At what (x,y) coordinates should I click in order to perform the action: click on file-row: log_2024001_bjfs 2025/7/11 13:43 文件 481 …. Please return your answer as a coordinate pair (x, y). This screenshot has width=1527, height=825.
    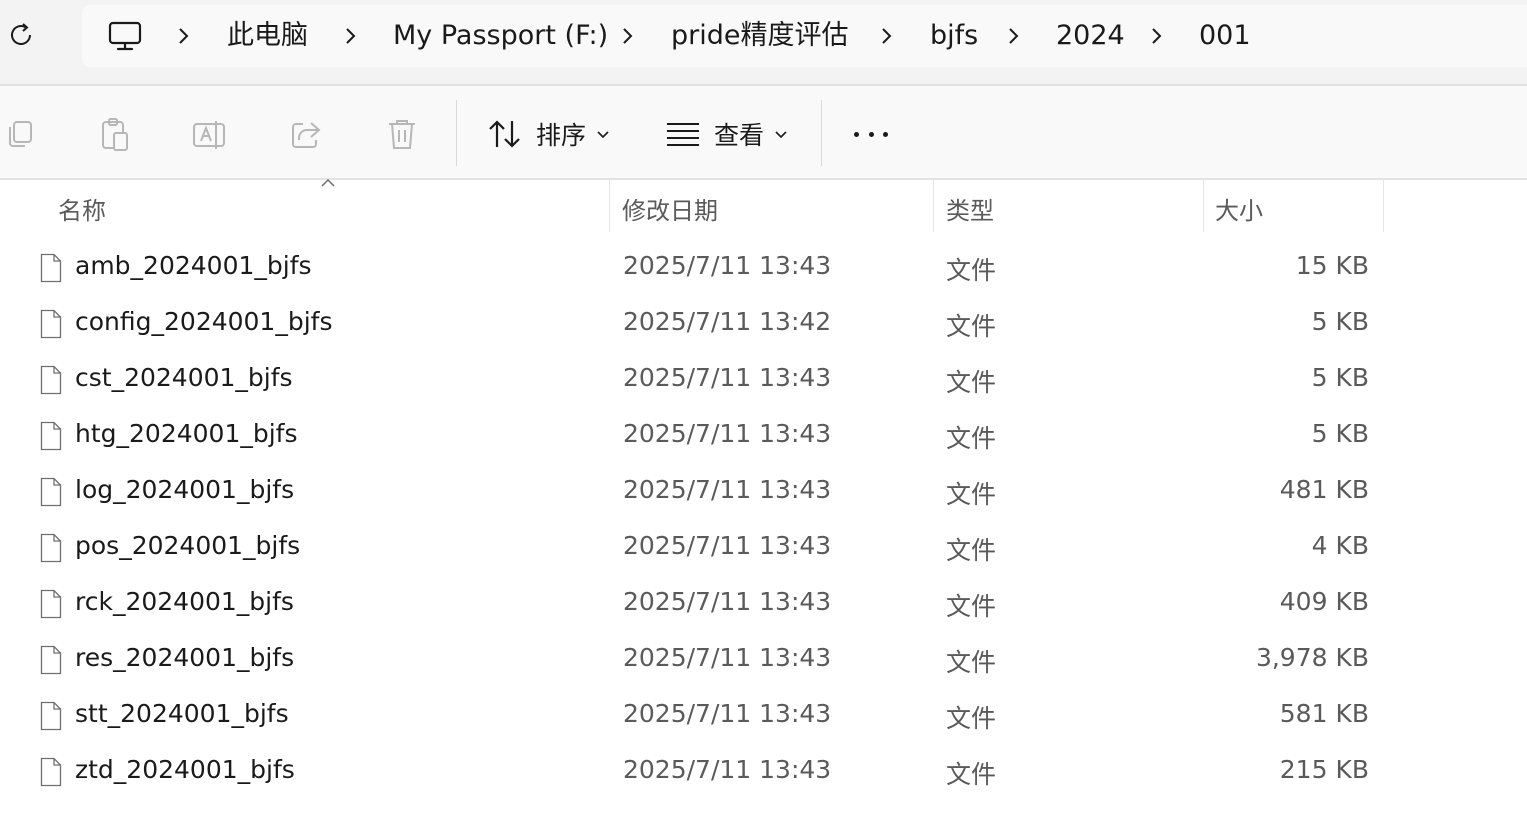
    Looking at the image, I should click on (763, 492).